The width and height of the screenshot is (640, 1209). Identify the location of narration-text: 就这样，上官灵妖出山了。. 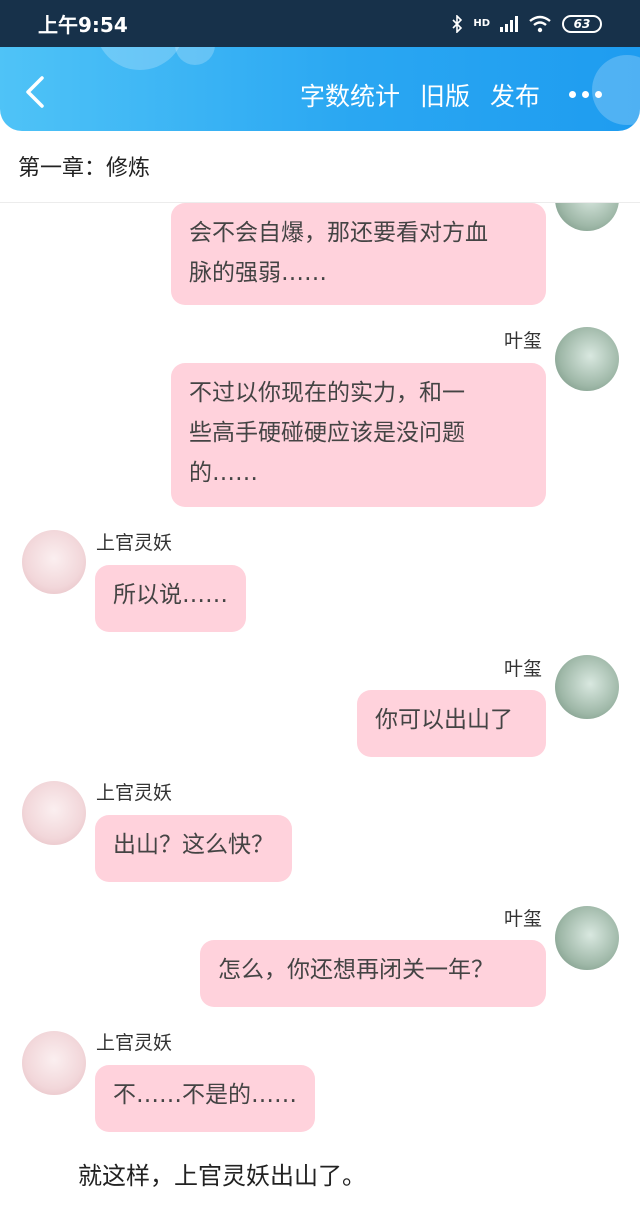
(222, 1176).